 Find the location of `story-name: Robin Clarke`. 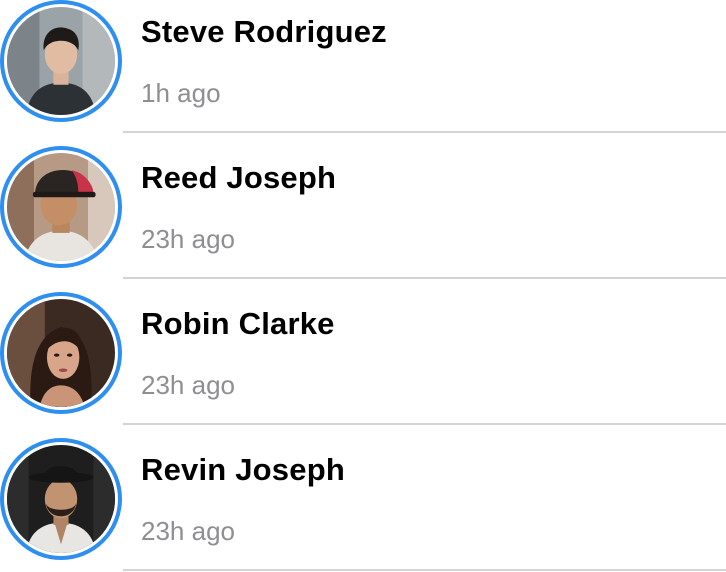

story-name: Robin Clarke is located at coordinates (238, 323).